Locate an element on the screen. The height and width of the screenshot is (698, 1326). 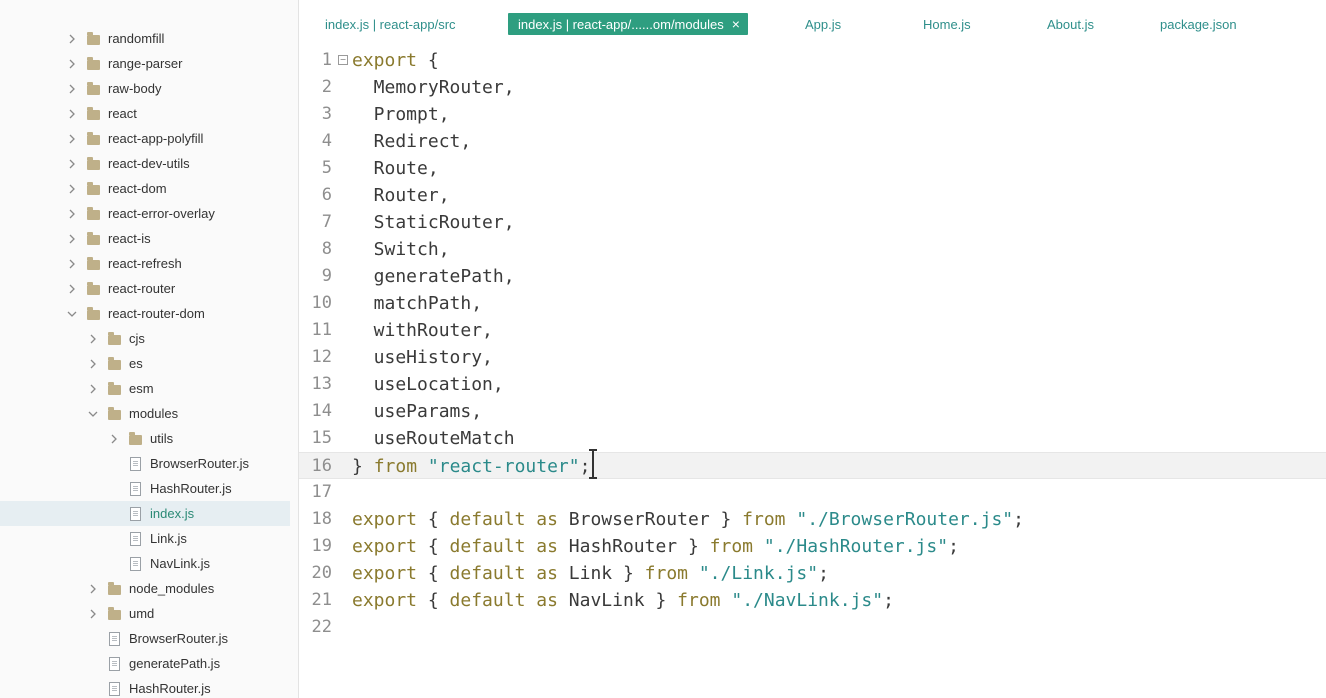
code-line: 17 is located at coordinates (812, 492).